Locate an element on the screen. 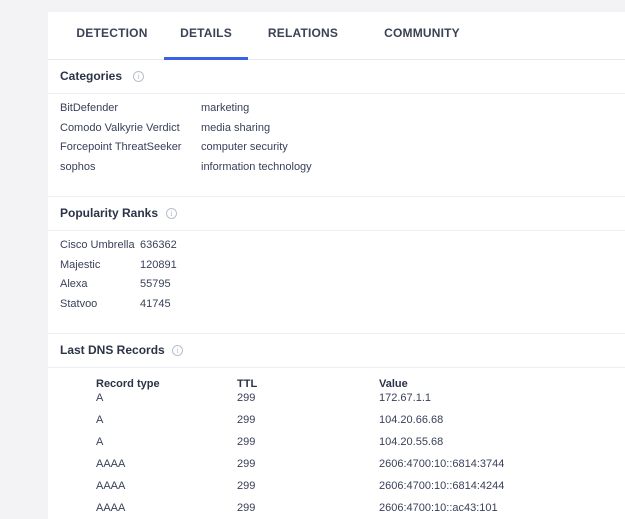 This screenshot has width=625, height=519. category-value: media sharing is located at coordinates (236, 127).